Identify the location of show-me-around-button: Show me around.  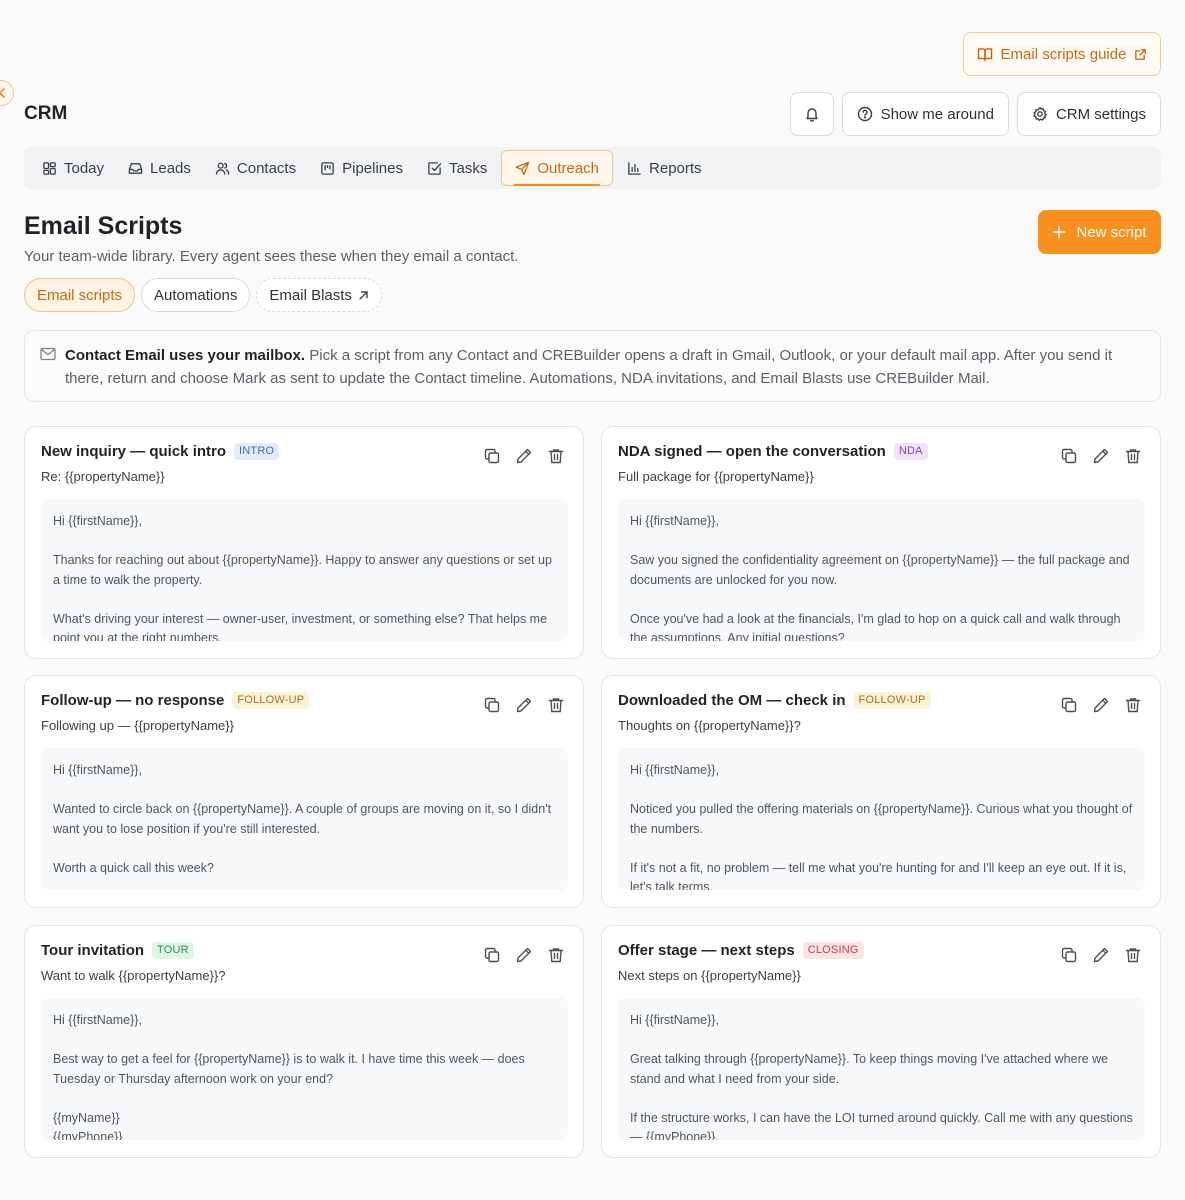
(925, 114).